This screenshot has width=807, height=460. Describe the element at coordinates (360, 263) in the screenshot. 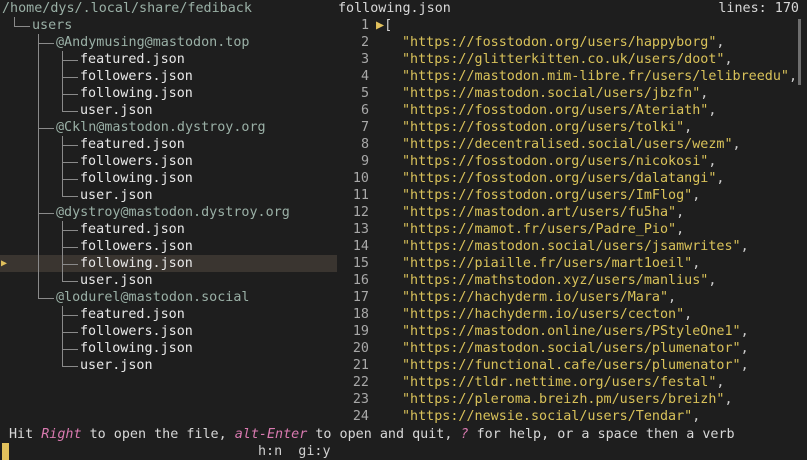

I see `line-number: 15` at that location.